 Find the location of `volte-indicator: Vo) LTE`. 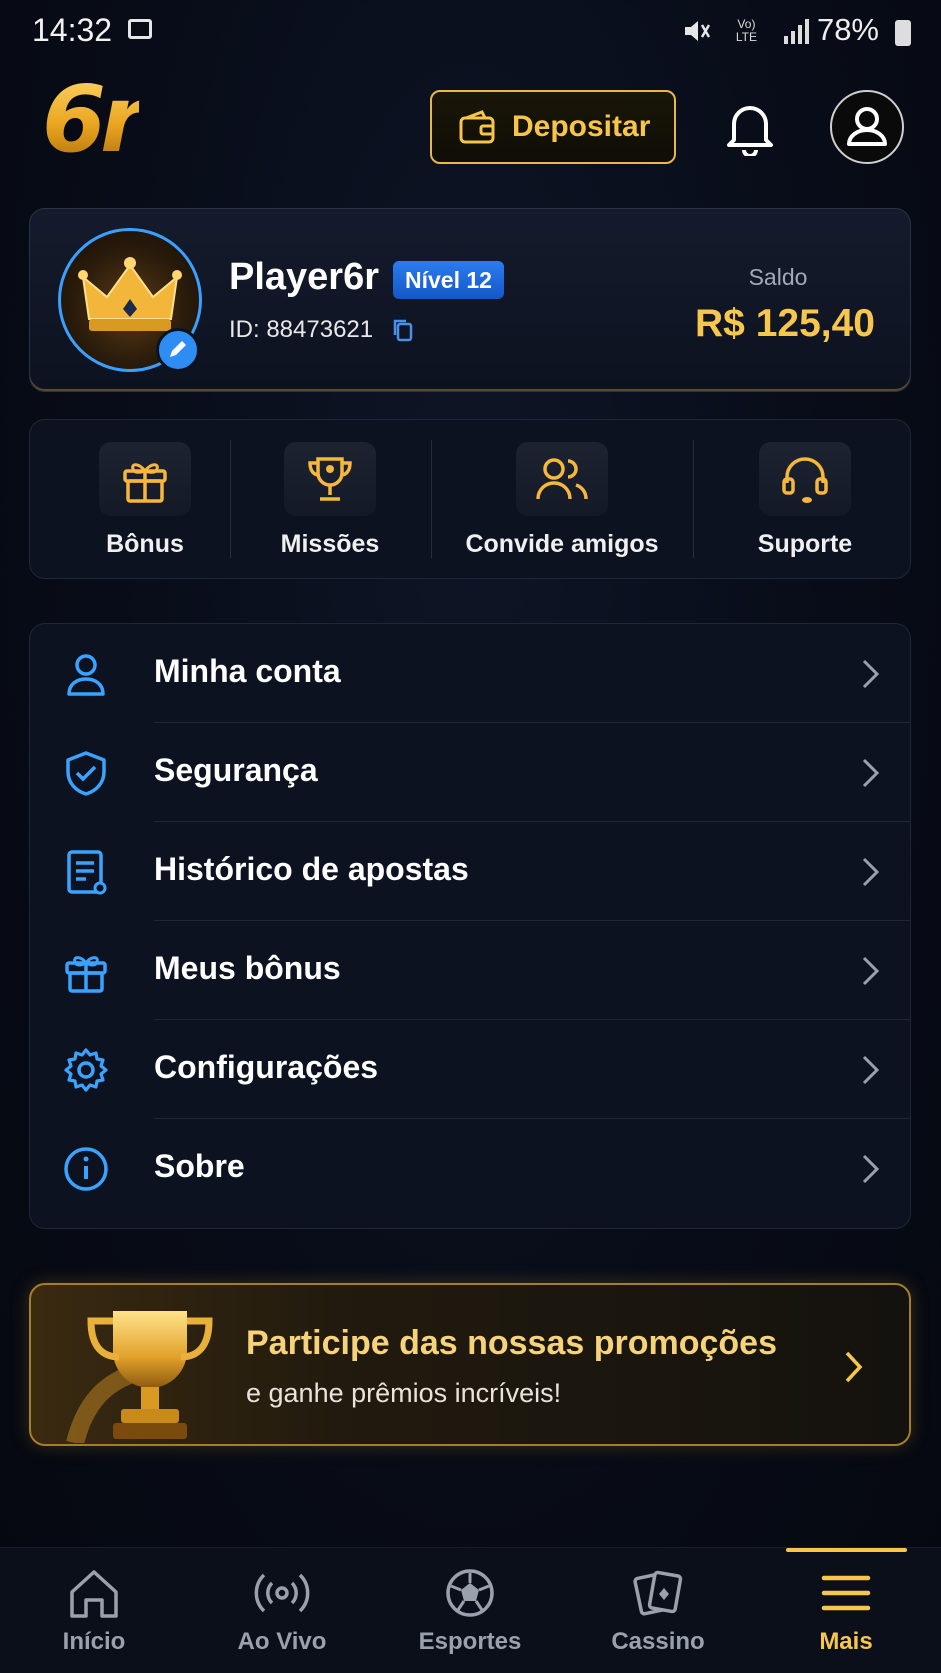

volte-indicator: Vo) LTE is located at coordinates (746, 30).